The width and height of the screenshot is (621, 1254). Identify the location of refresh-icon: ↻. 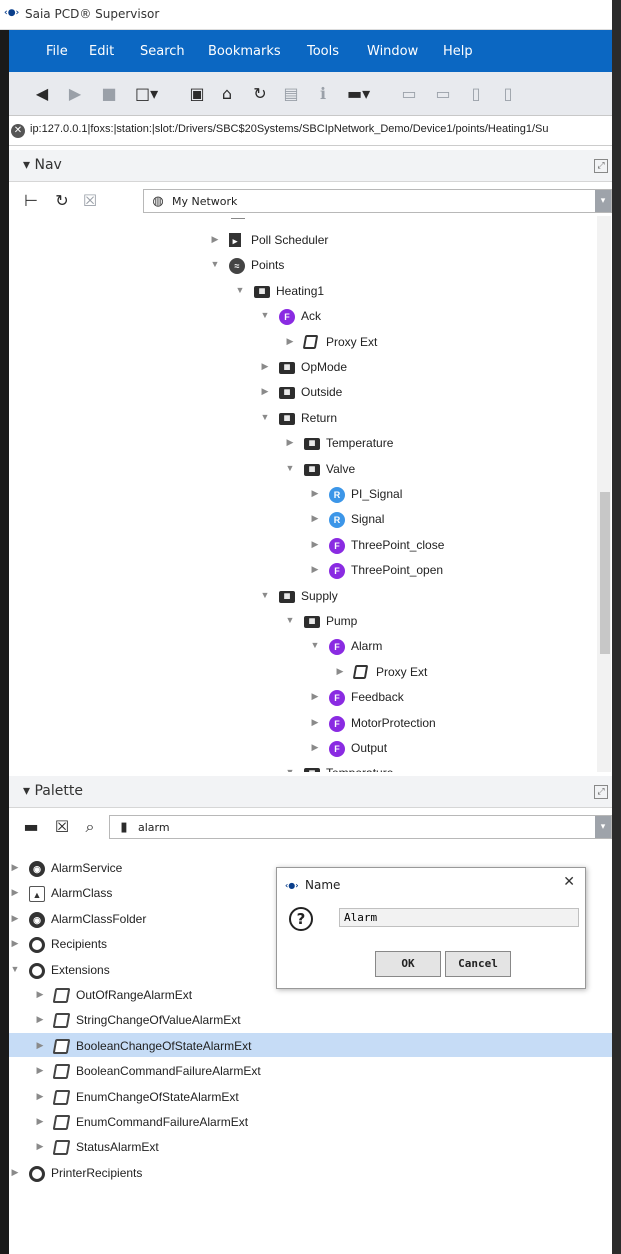
(260, 94).